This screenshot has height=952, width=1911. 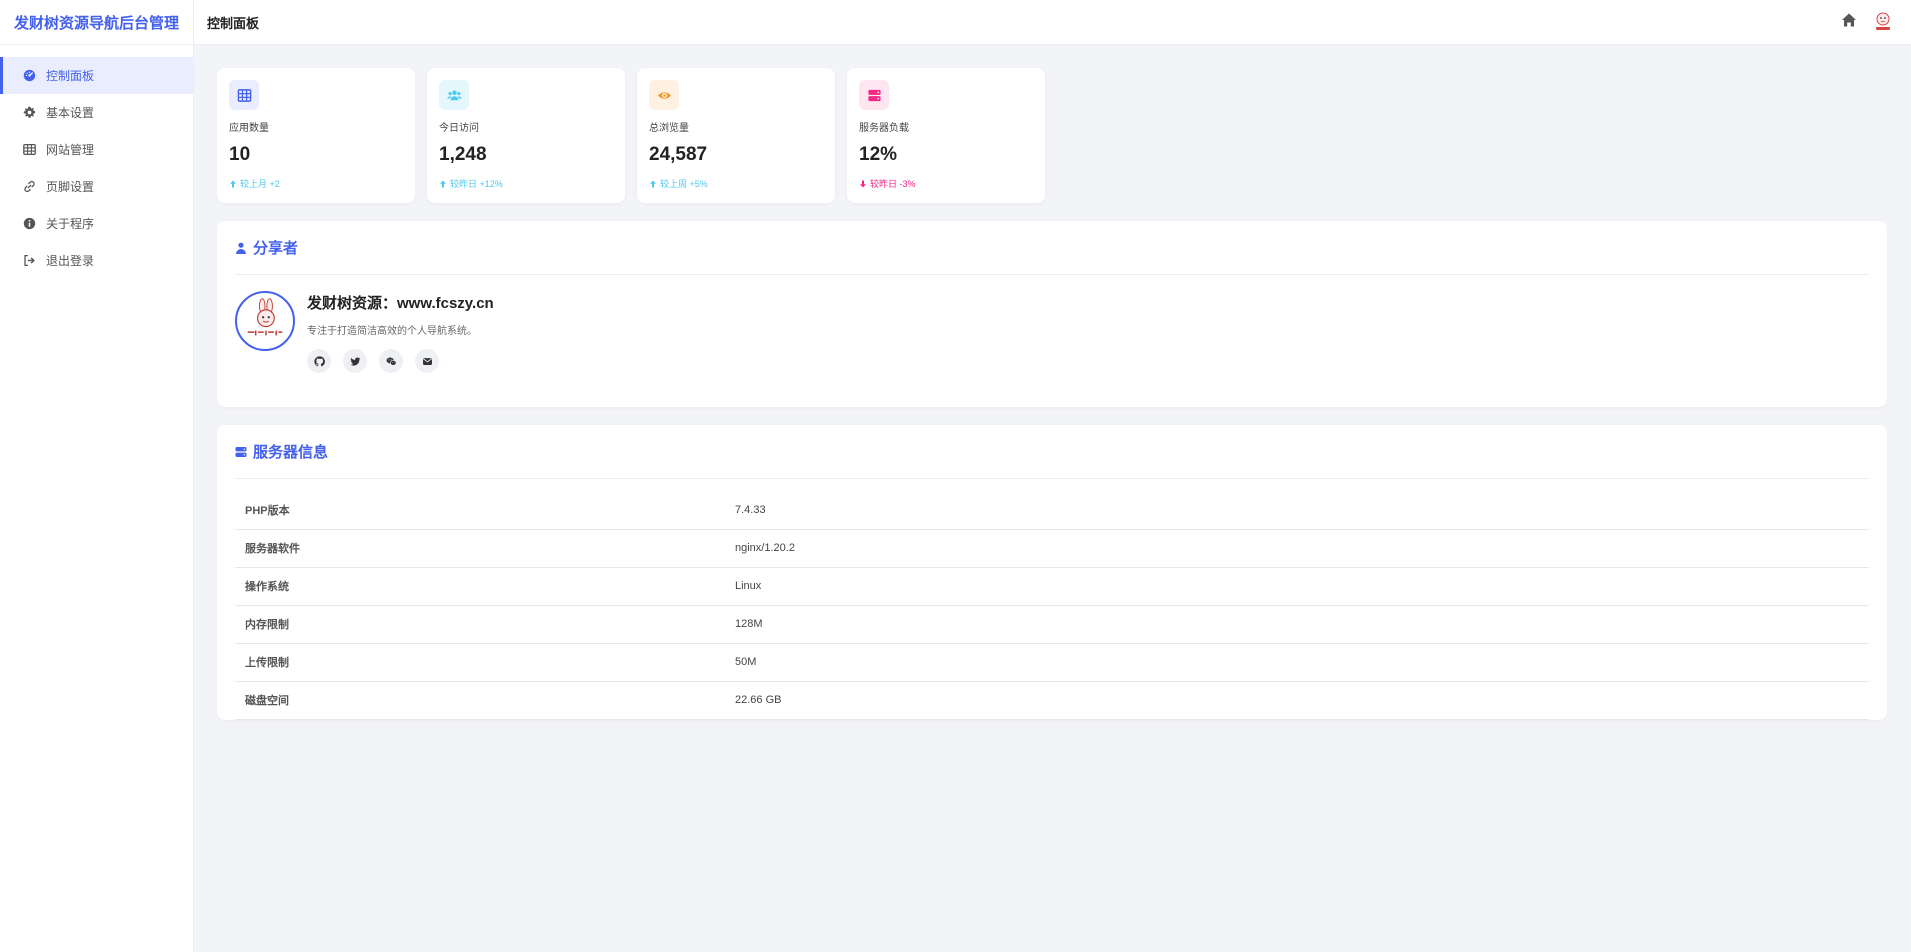 I want to click on info-key: 磁盘空间, so click(x=480, y=700).